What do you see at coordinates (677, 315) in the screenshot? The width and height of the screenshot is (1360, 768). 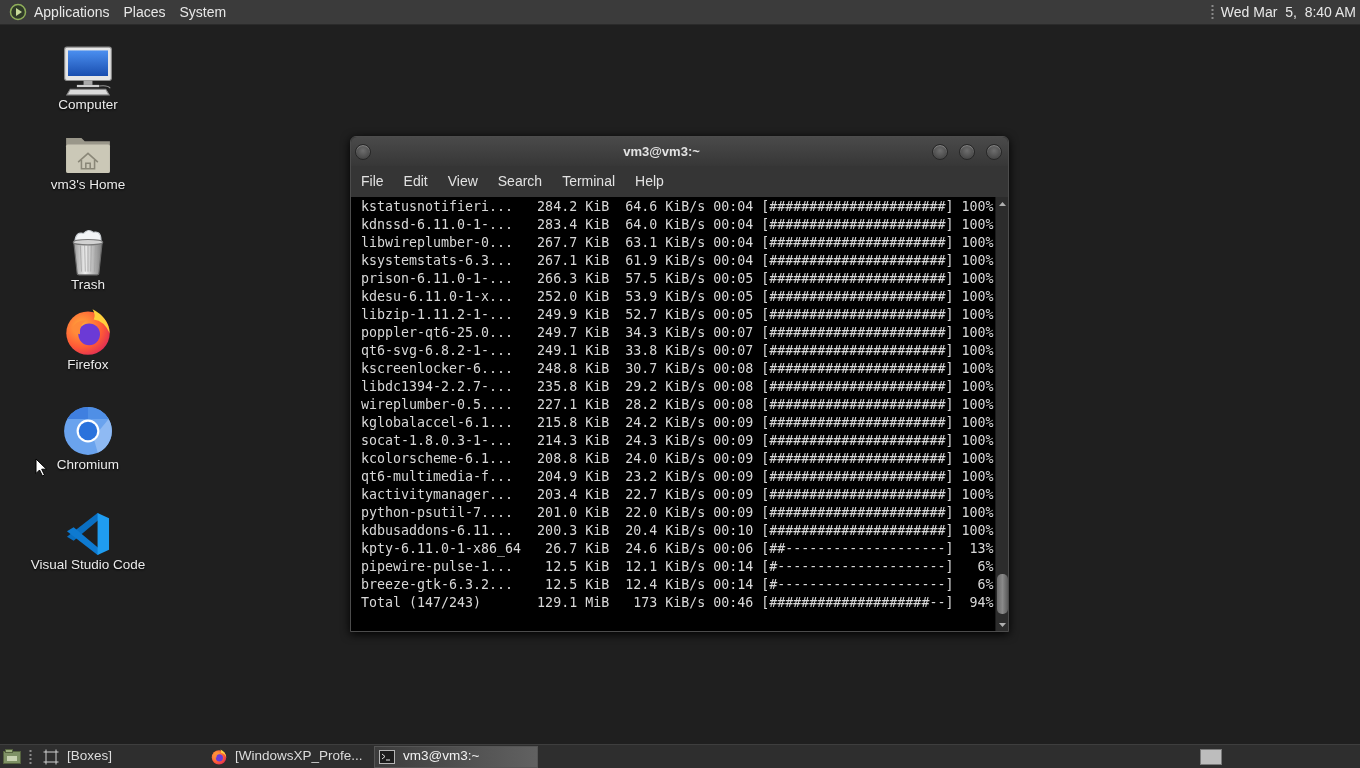 I see `terminal-line: libzip-1.11.2-1-... 249.9 KiB 52.7 KiB/s 00:05 [######################] 100%` at bounding box center [677, 315].